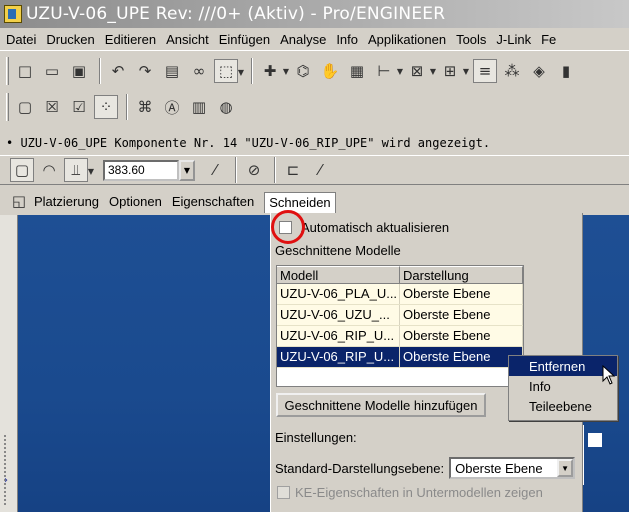  What do you see at coordinates (49, 170) in the screenshot?
I see `surface-icon: ◠` at bounding box center [49, 170].